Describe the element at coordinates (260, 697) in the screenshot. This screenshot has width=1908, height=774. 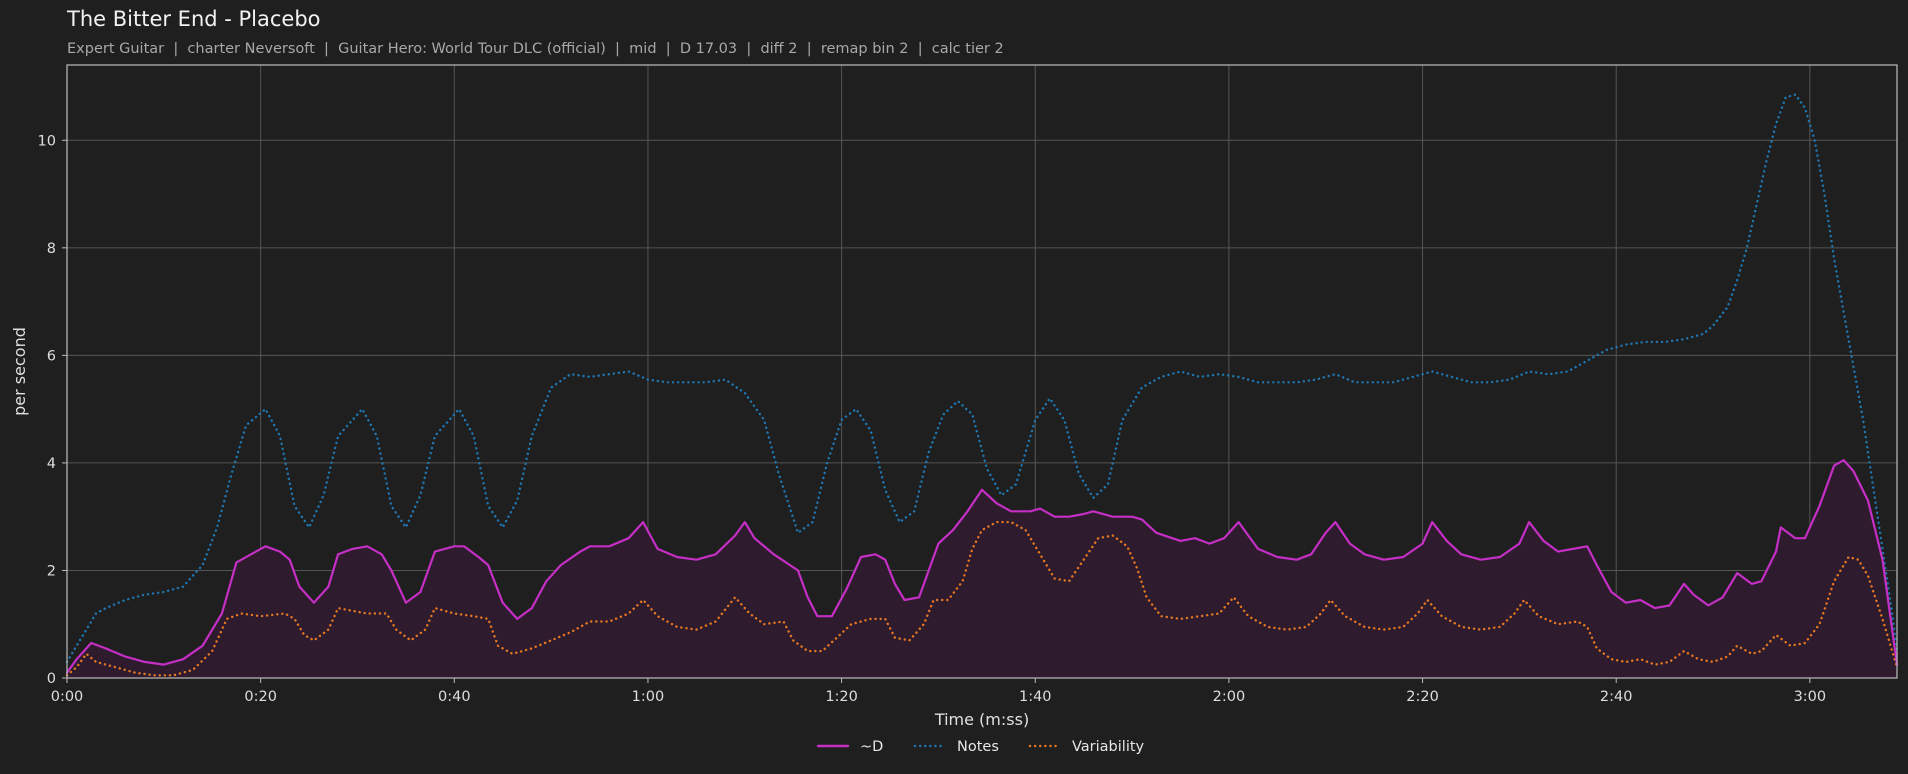
I see `x-tick-label: 0:20` at that location.